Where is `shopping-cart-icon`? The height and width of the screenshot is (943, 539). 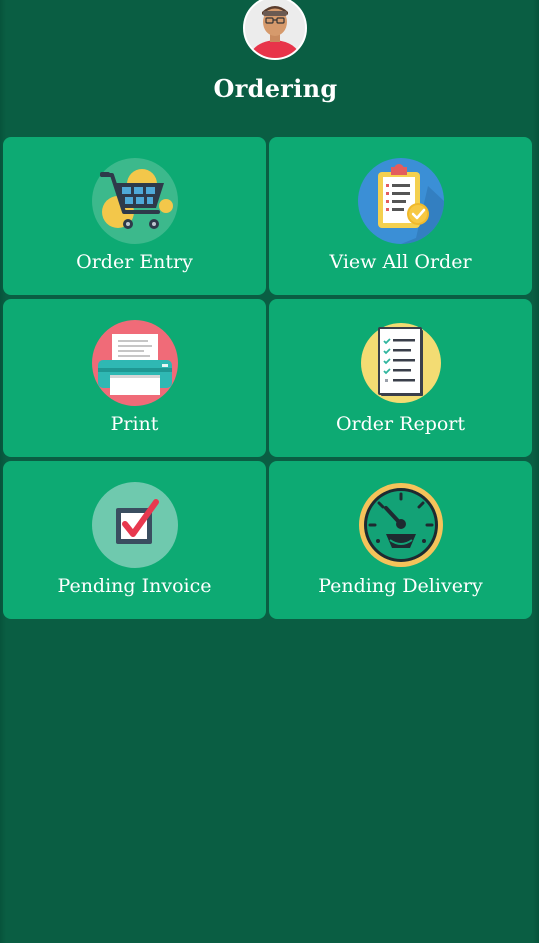
shopping-cart-icon is located at coordinates (134, 201).